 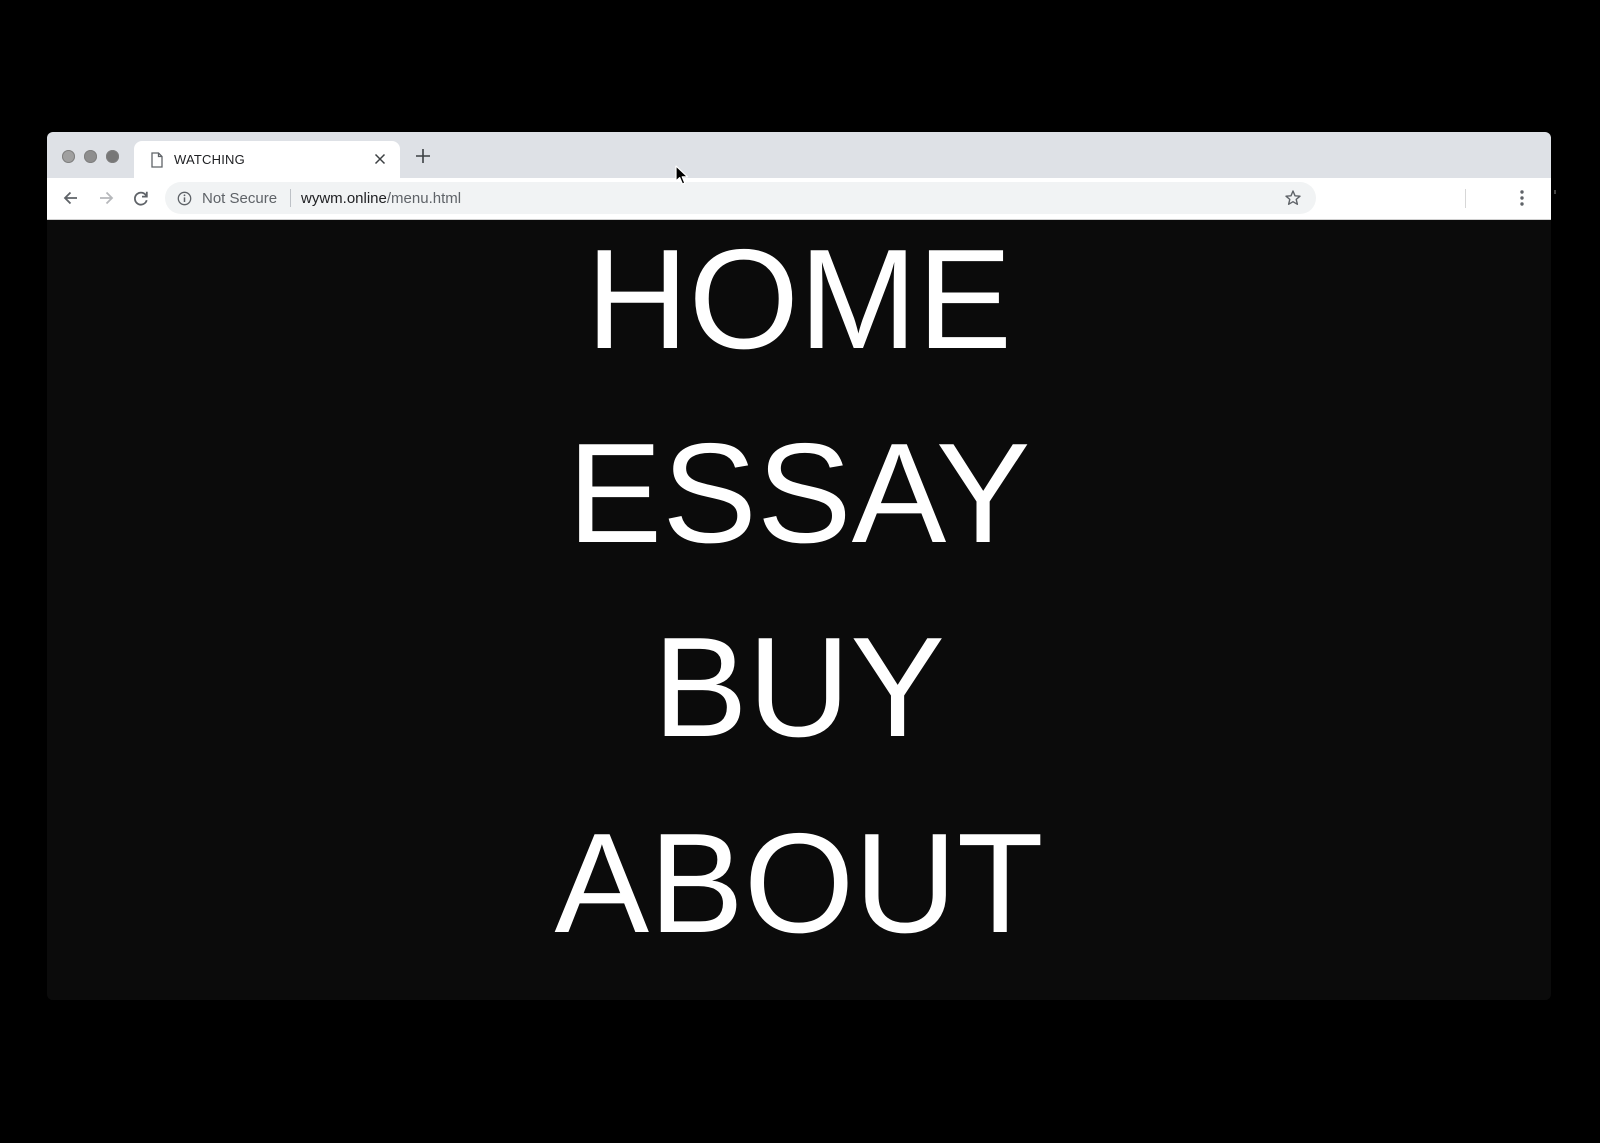 I want to click on reload-icon, so click(x=141, y=198).